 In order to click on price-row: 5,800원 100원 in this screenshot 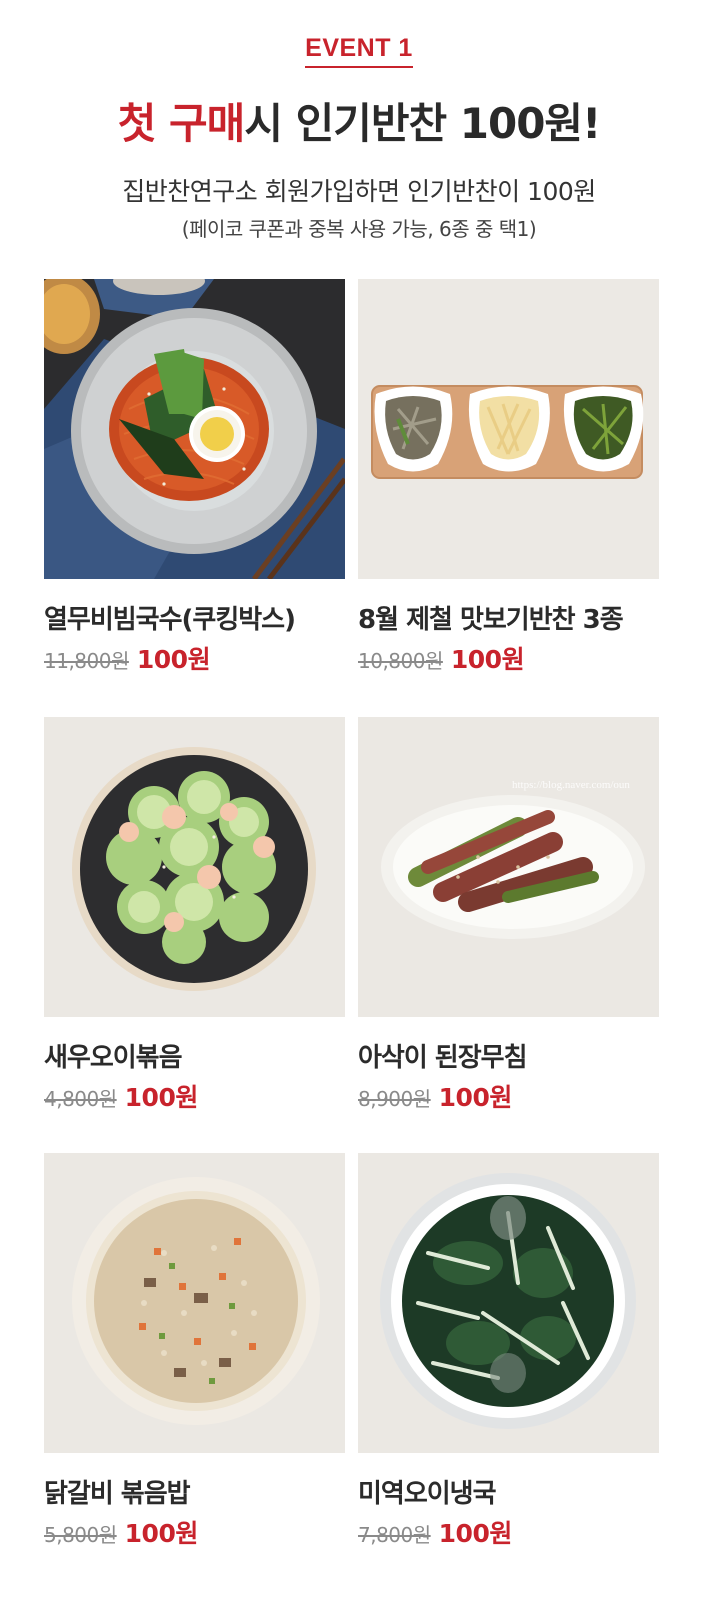, I will do `click(194, 1532)`.